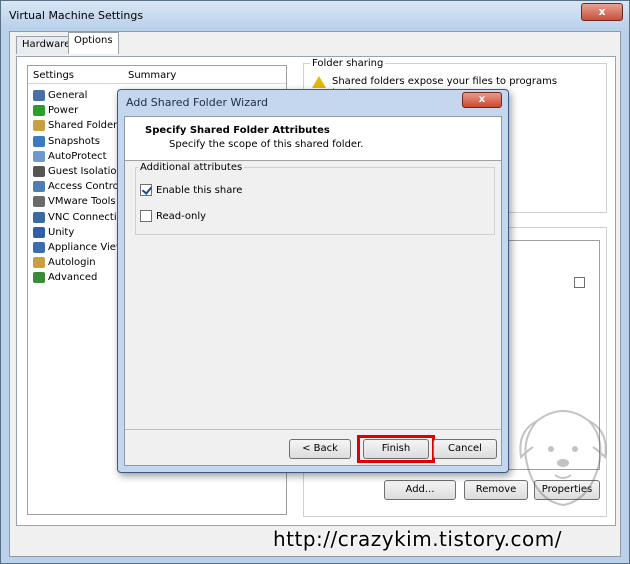 This screenshot has width=630, height=564. What do you see at coordinates (39, 217) in the screenshot?
I see `vnc-icon` at bounding box center [39, 217].